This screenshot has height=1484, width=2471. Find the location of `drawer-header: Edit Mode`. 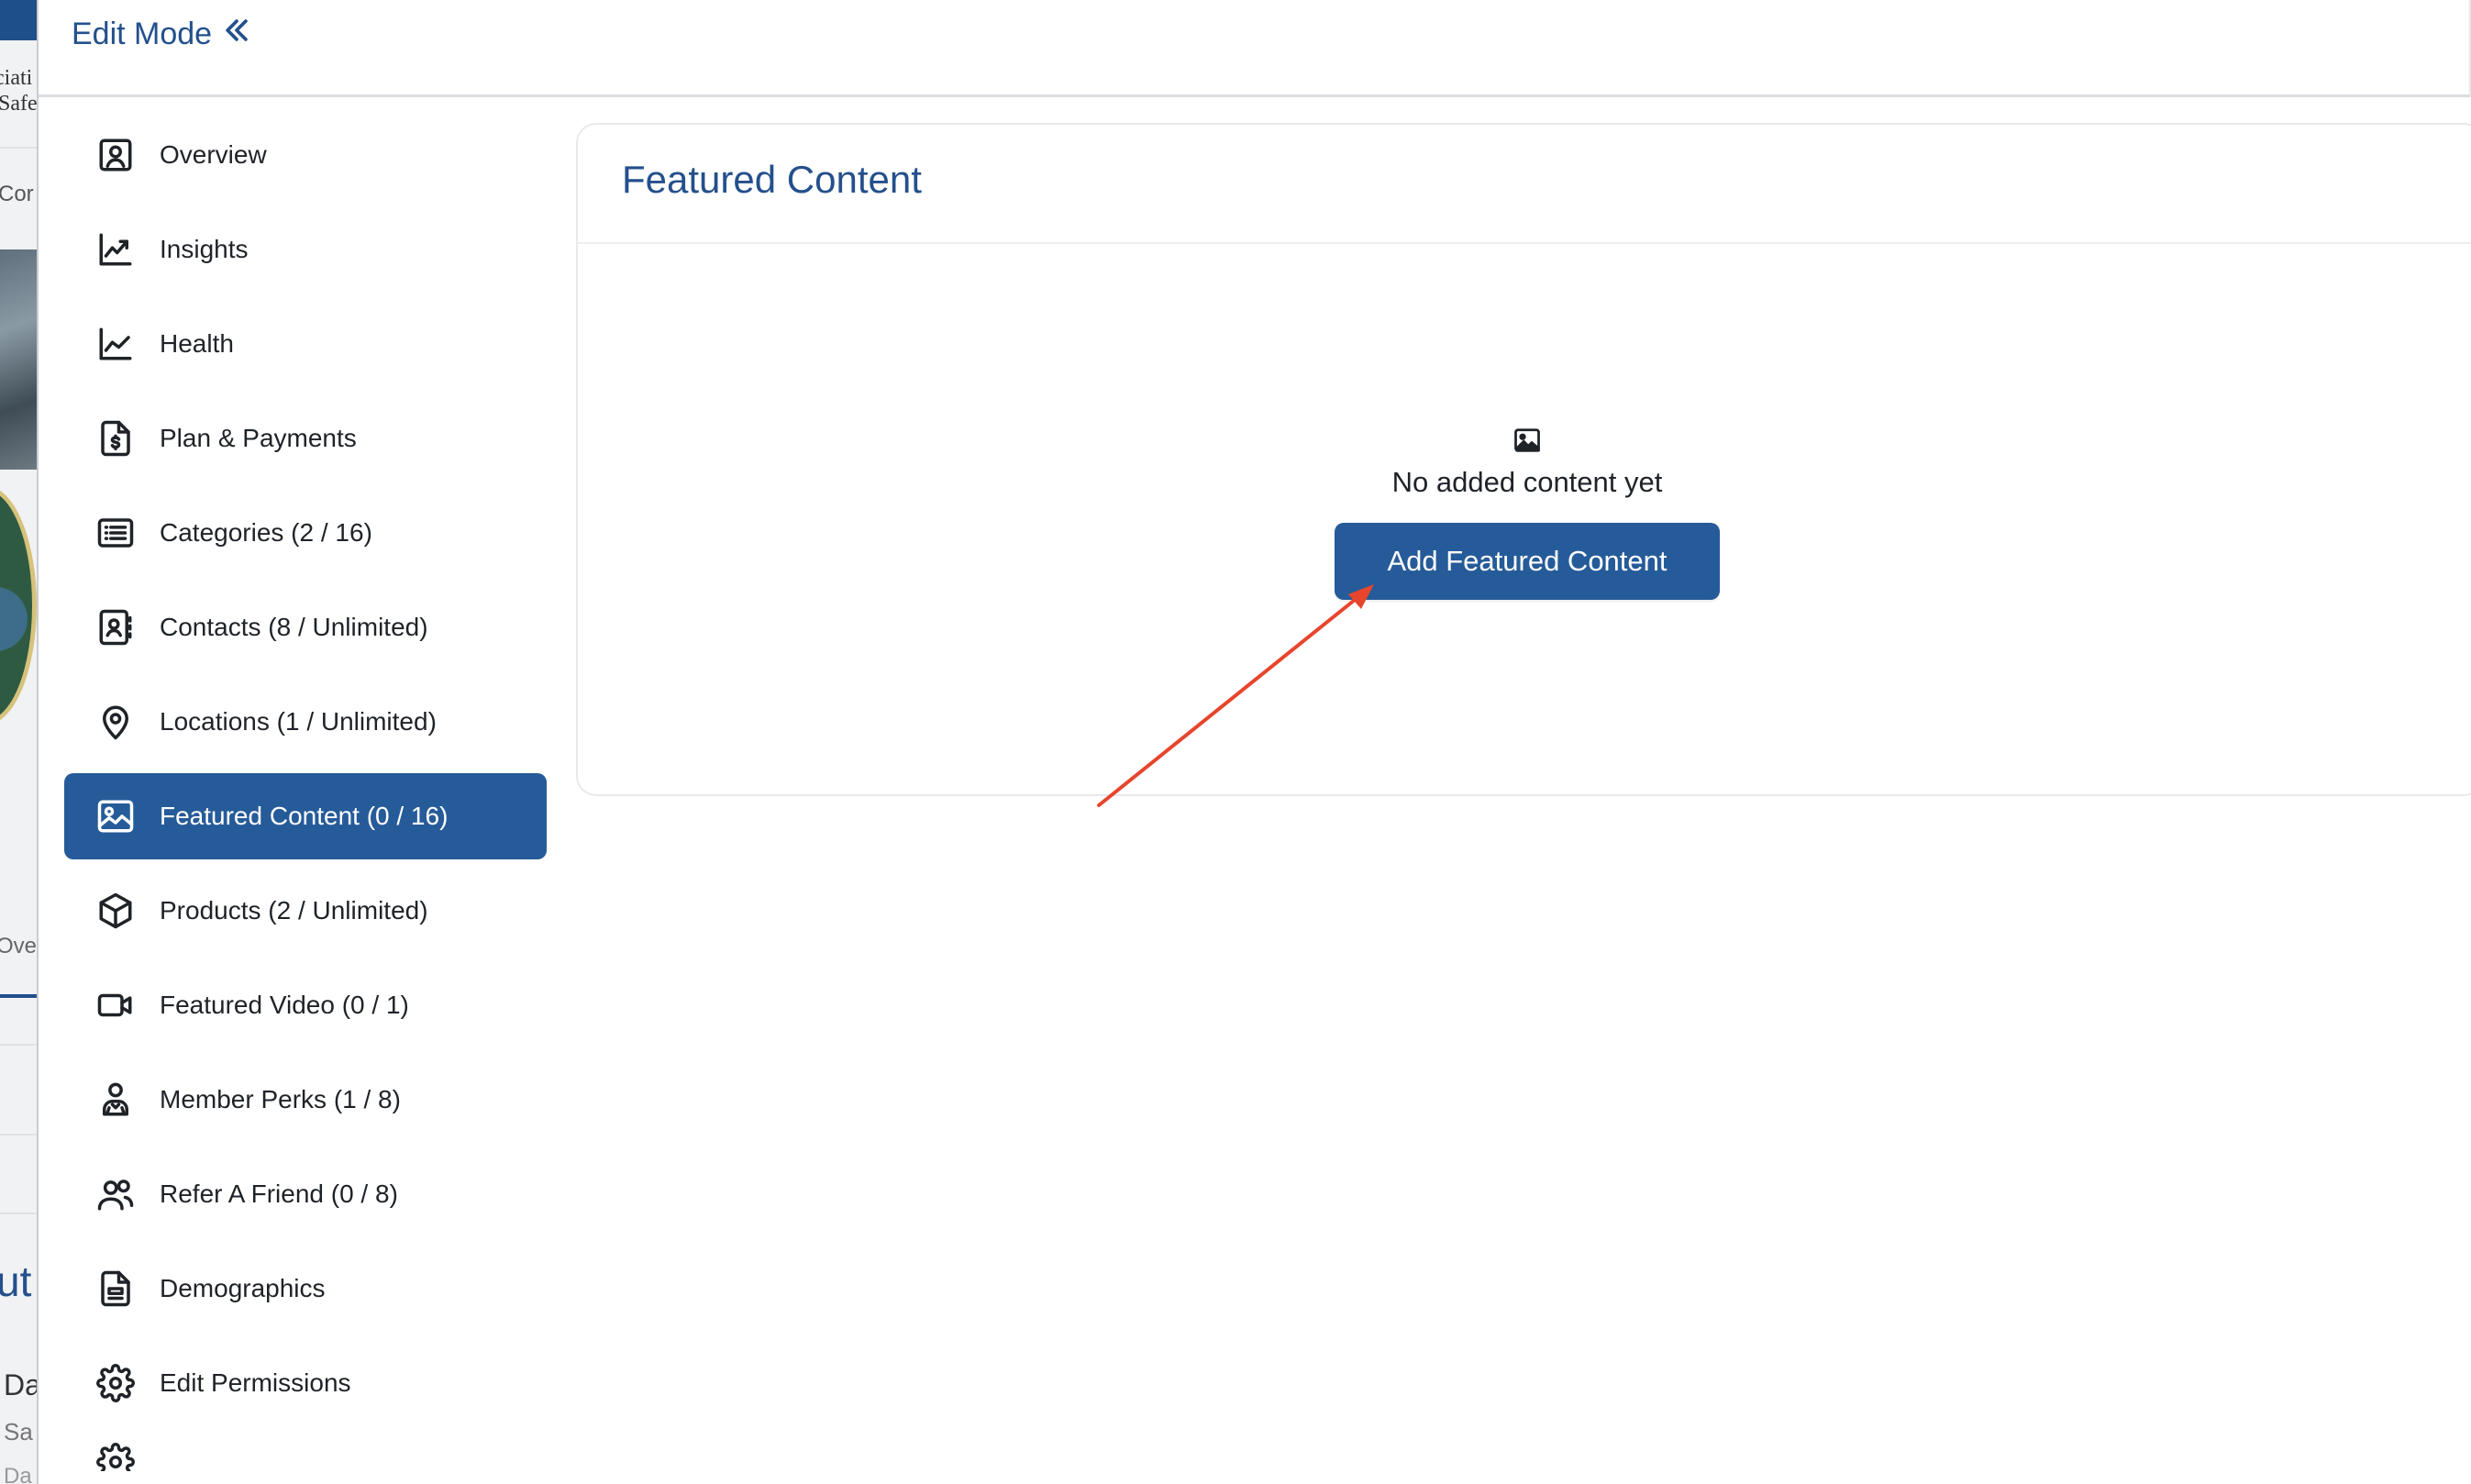

drawer-header: Edit Mode is located at coordinates (1255, 48).